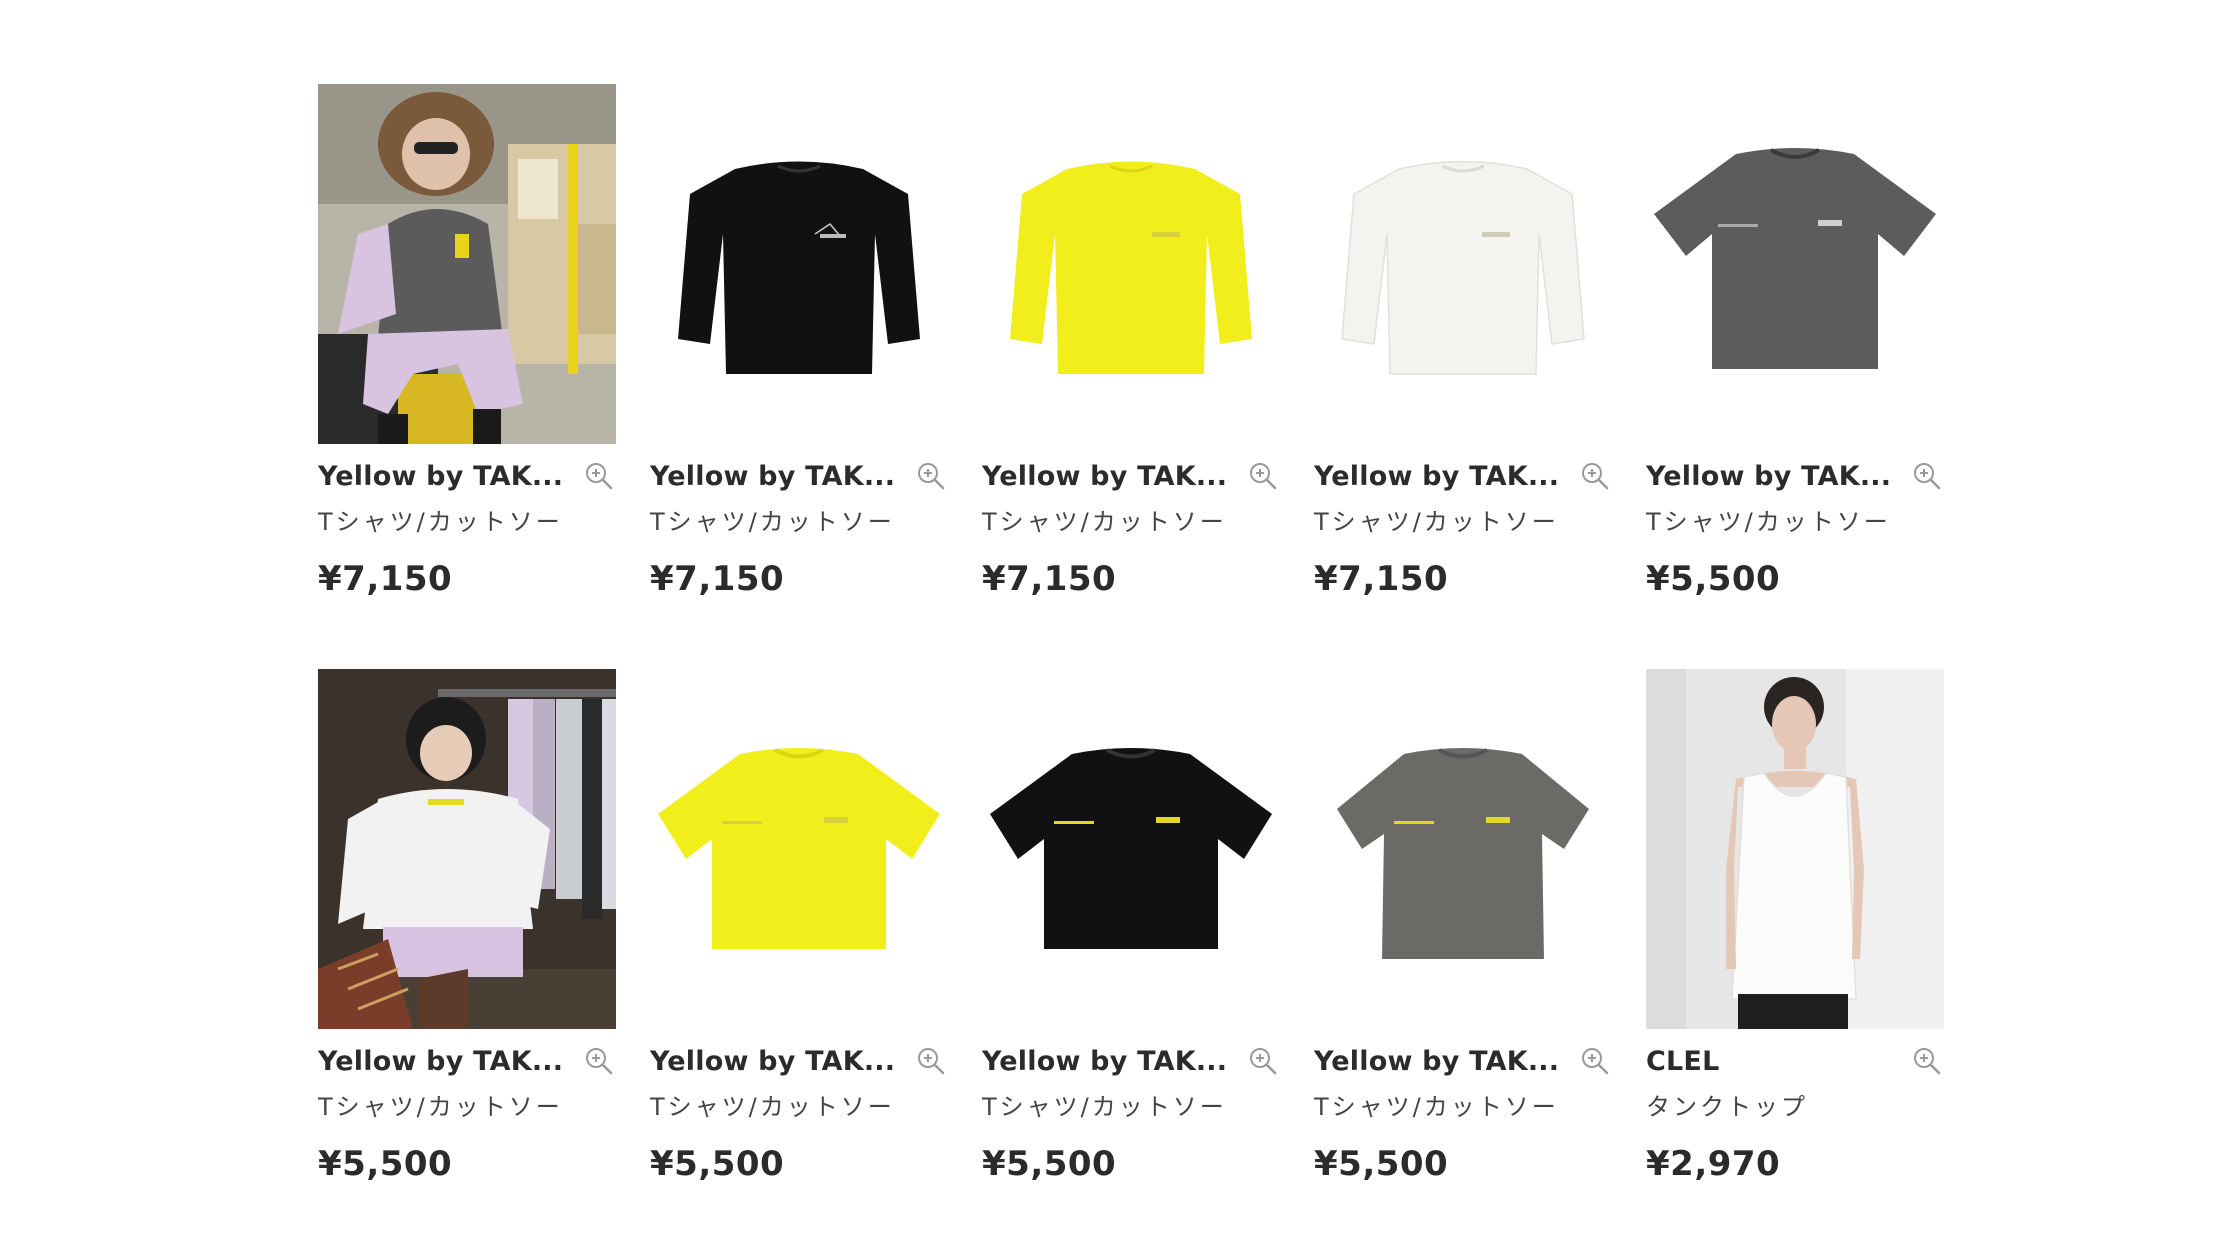  I want to click on product-card: CLEL タンクトップ ¥2,970, so click(1795, 934).